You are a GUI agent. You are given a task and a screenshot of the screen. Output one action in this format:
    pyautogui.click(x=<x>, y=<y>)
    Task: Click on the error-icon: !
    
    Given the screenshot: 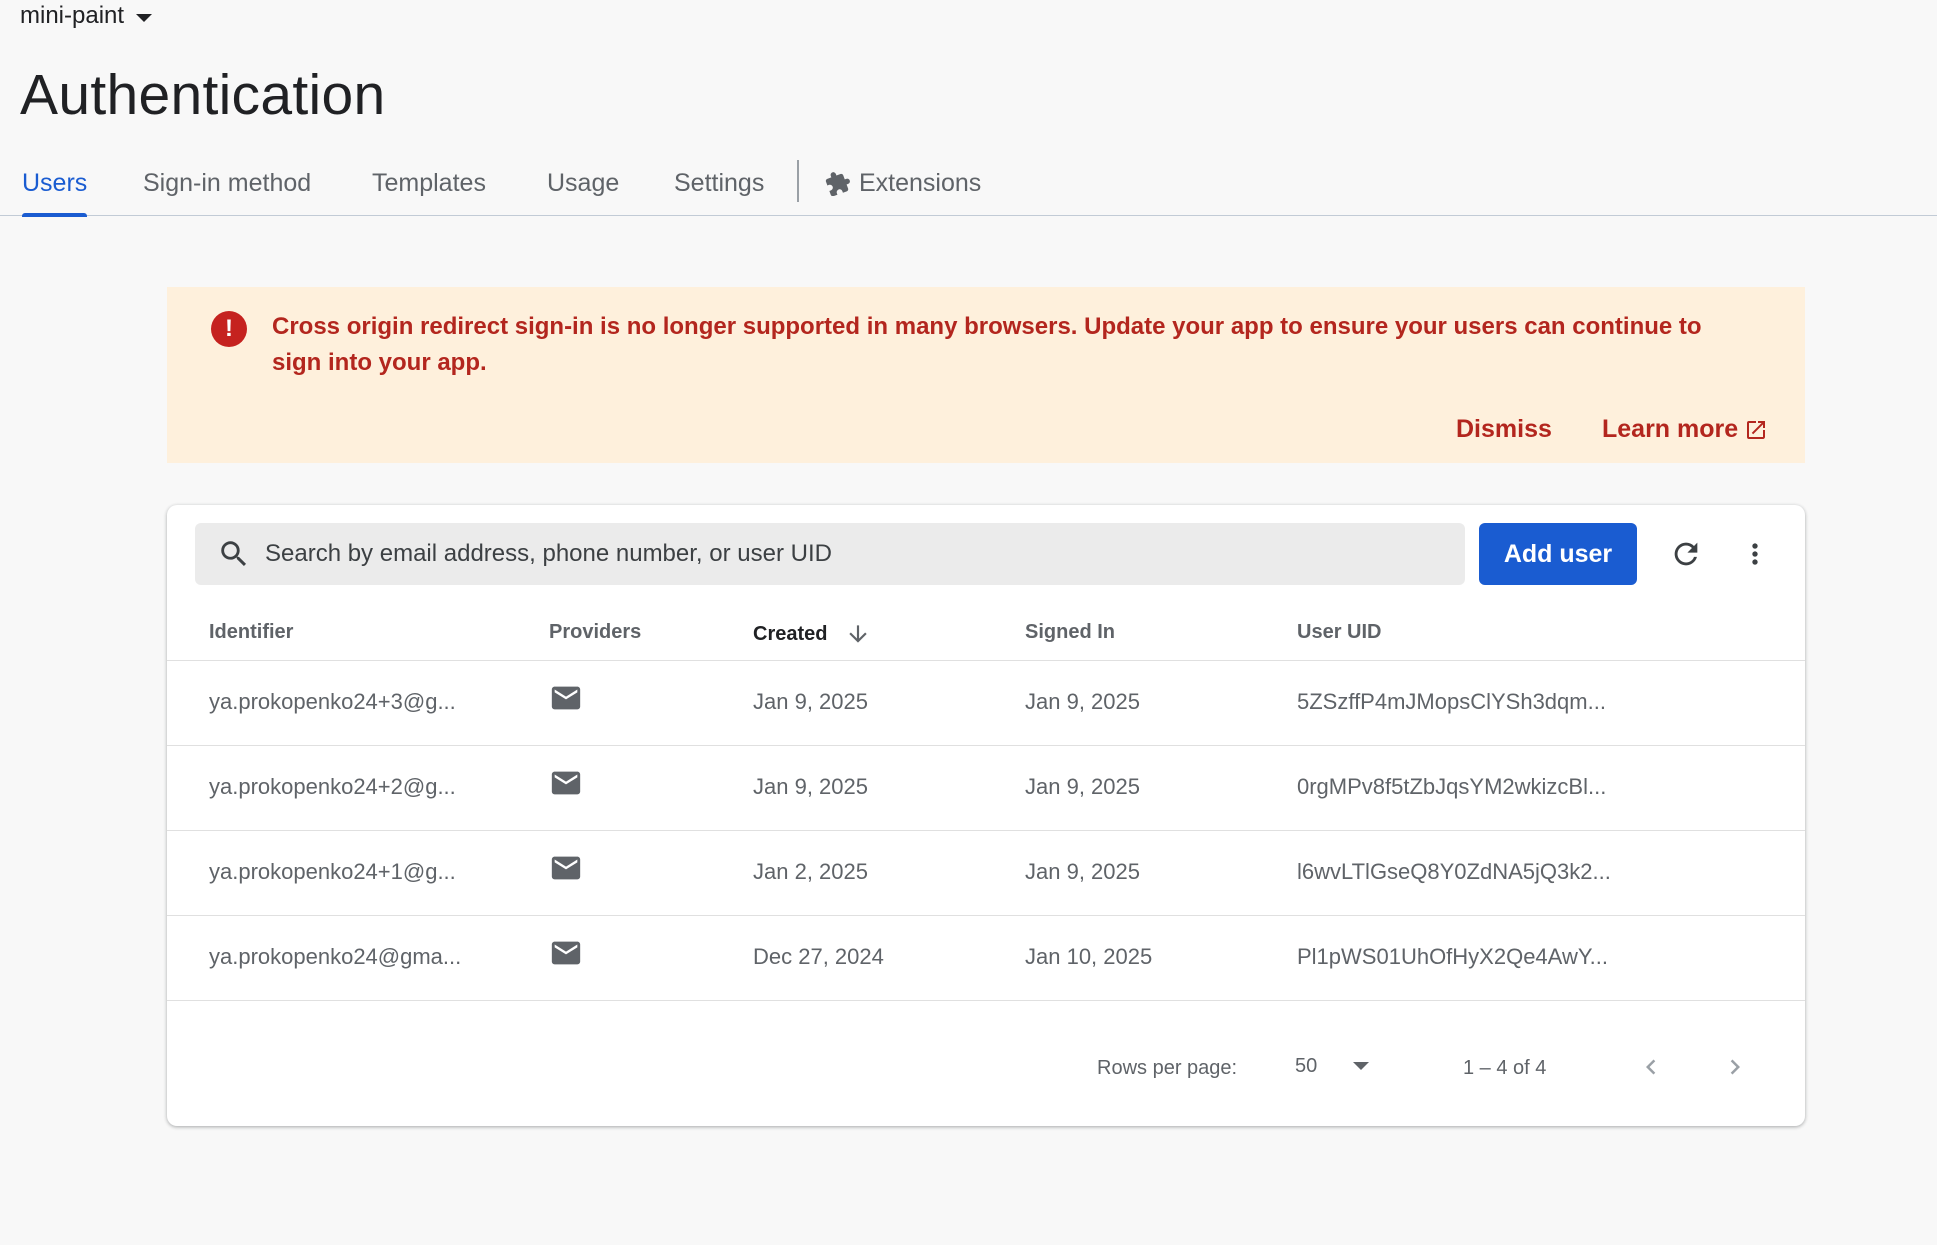 What is the action you would take?
    pyautogui.click(x=229, y=329)
    